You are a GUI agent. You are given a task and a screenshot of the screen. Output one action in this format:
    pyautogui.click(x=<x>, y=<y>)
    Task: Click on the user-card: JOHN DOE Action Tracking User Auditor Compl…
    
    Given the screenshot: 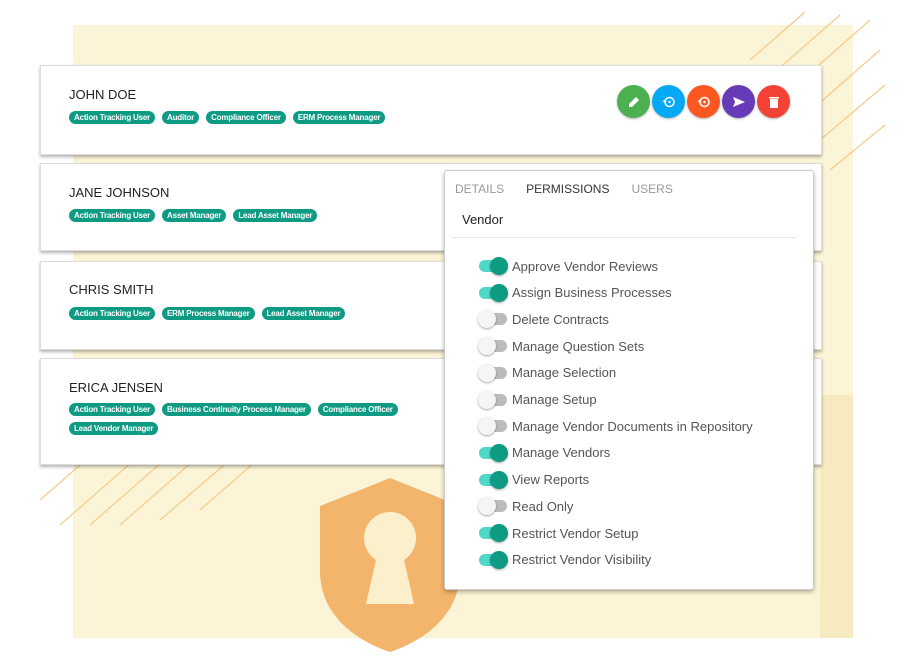 What is the action you would take?
    pyautogui.click(x=431, y=110)
    